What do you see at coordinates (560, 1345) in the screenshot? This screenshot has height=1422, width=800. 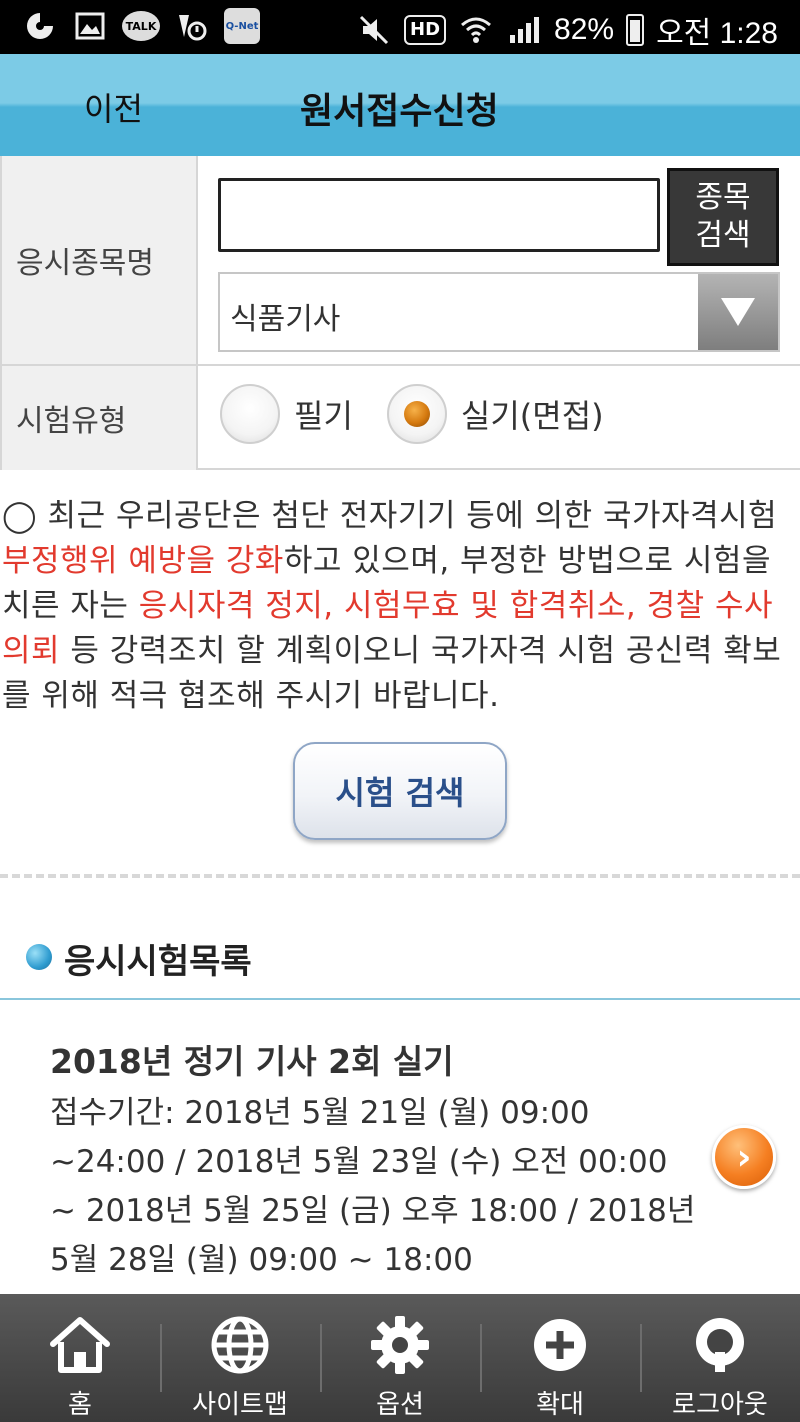 I see `plus-circle-icon` at bounding box center [560, 1345].